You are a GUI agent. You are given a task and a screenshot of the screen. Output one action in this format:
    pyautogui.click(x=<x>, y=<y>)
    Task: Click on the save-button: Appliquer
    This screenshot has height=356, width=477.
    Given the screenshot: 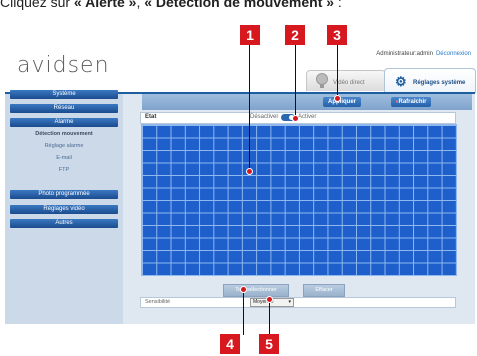 What is the action you would take?
    pyautogui.click(x=342, y=102)
    